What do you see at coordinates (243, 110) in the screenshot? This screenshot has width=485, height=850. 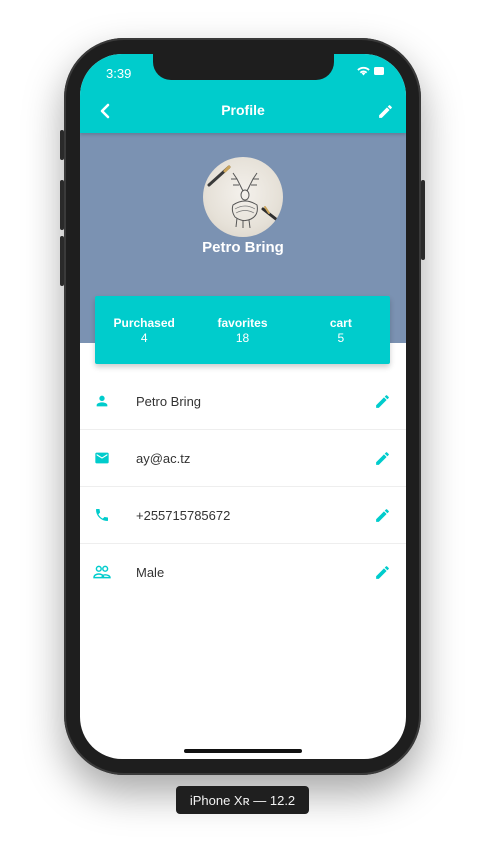 I see `page-title: Profile` at bounding box center [243, 110].